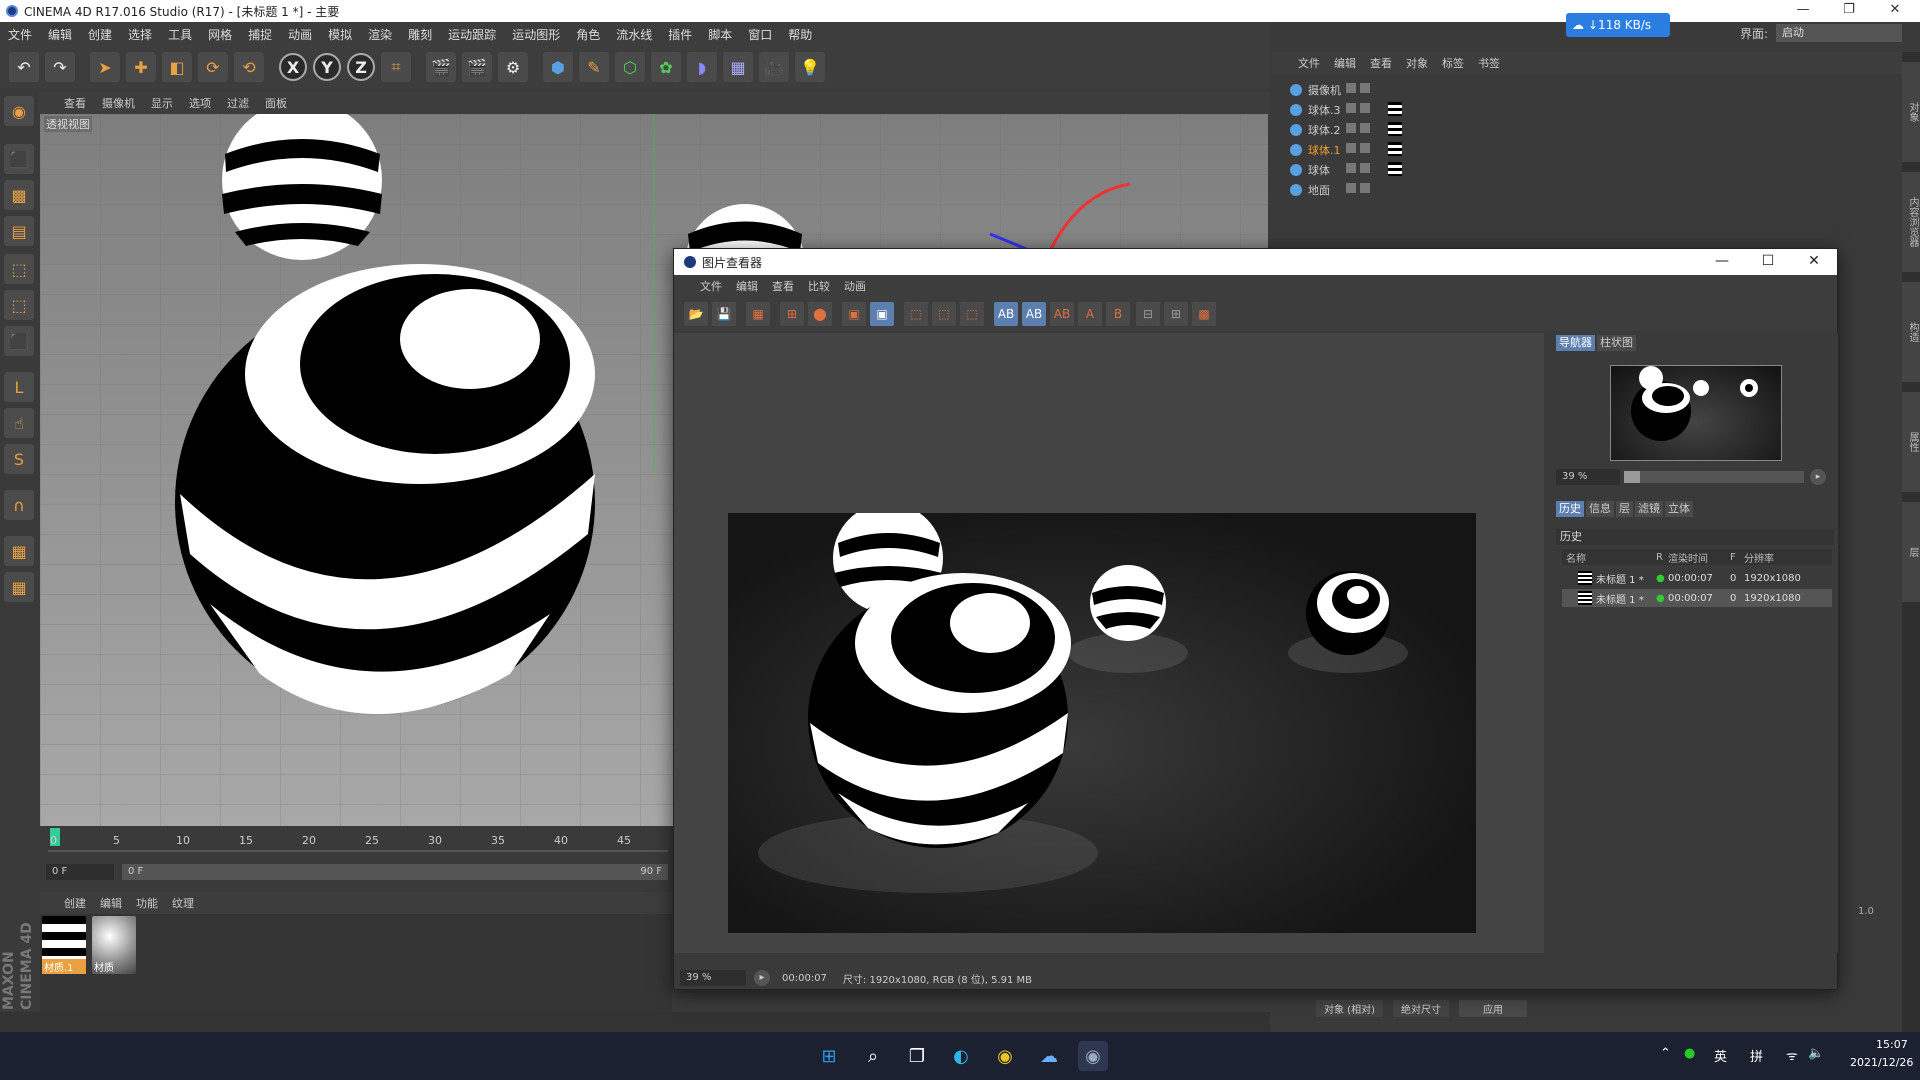 This screenshot has width=1920, height=1080. I want to click on input-language: 英, so click(1720, 1055).